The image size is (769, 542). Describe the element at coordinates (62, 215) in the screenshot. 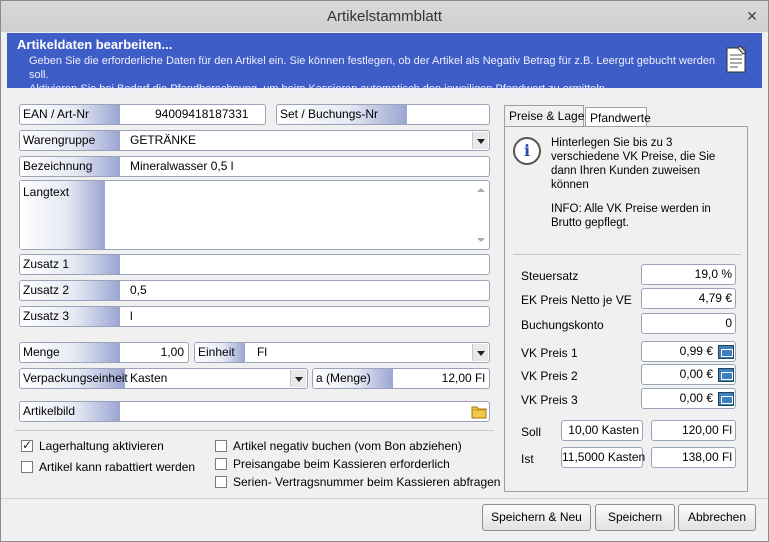

I see `langtext-label: Langtext` at that location.